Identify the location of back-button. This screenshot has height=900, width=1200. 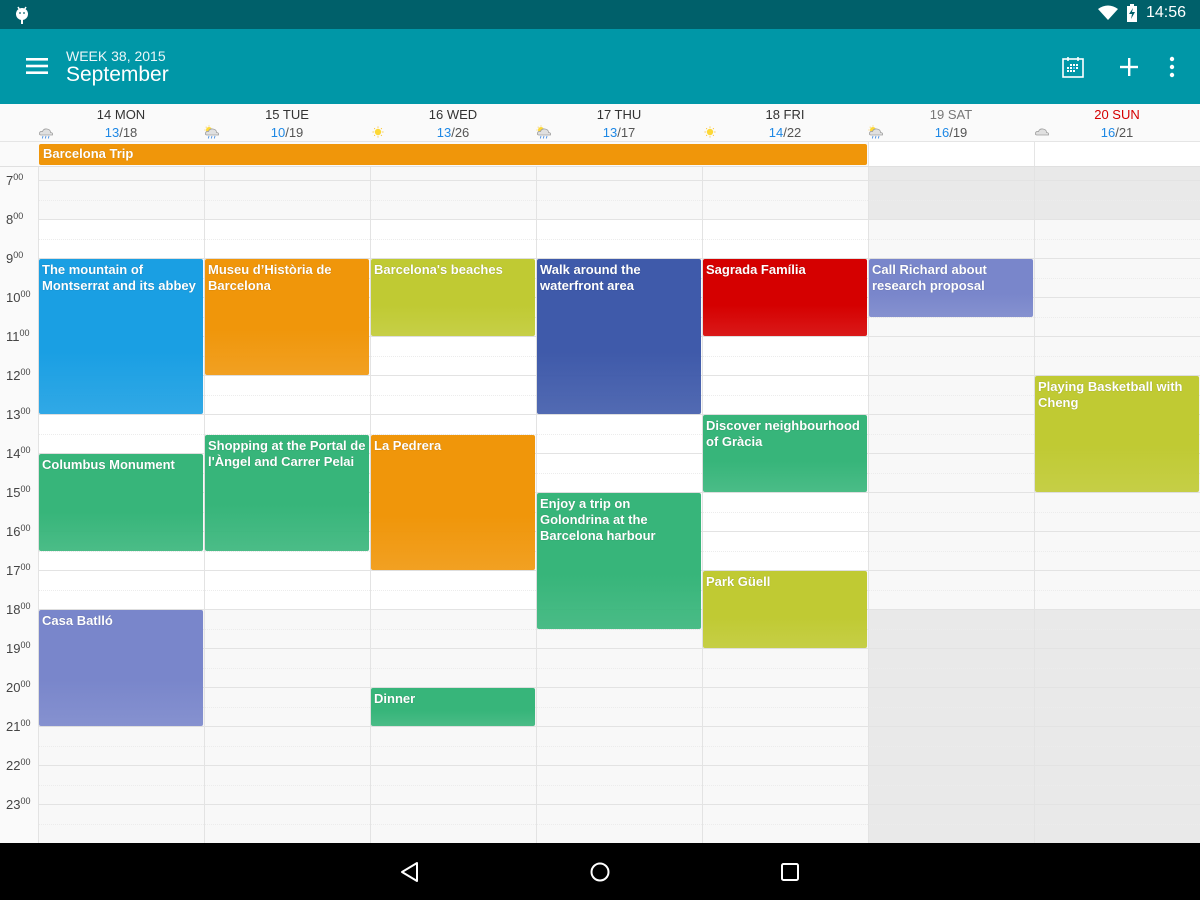
(410, 872).